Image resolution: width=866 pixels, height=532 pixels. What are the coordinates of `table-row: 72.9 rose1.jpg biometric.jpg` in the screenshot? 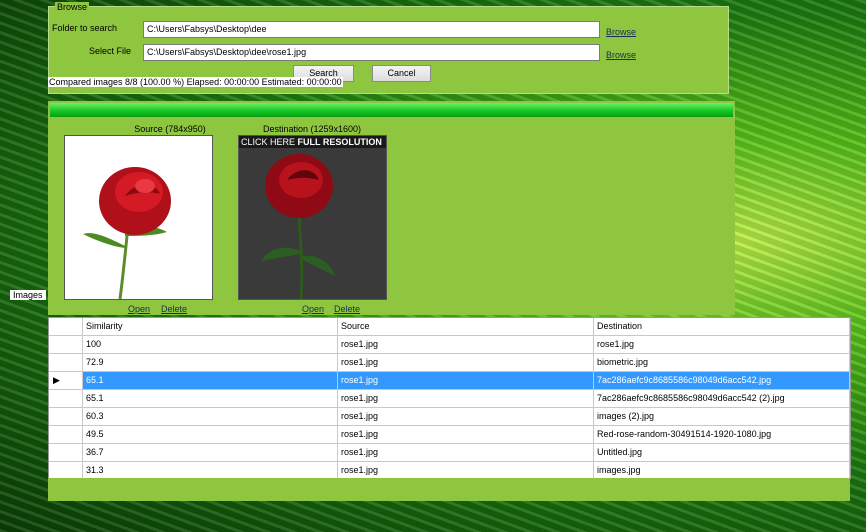 It's located at (449, 363).